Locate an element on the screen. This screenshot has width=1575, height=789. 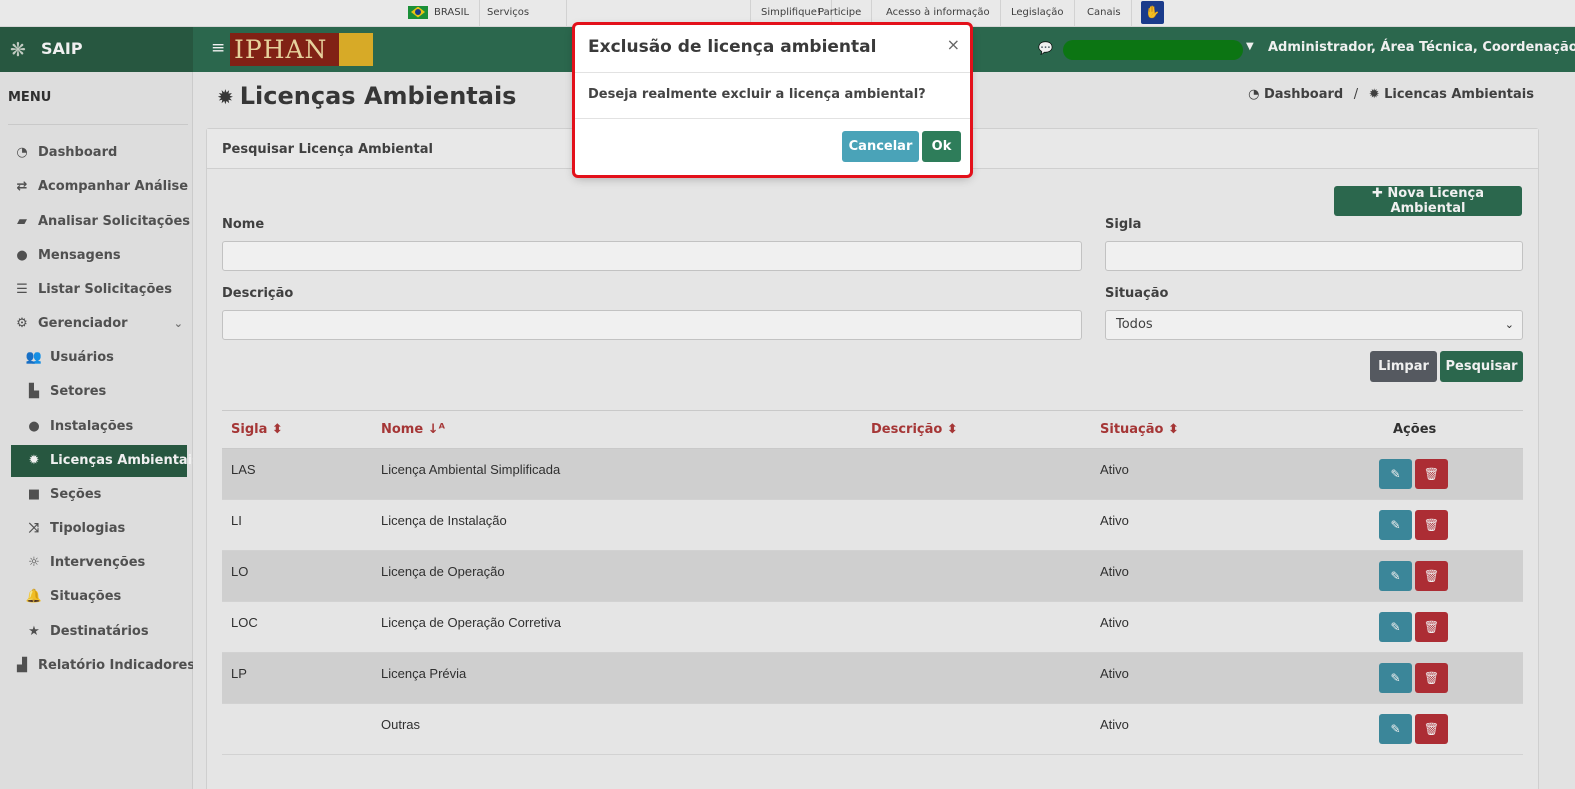
close-icon: × is located at coordinates (953, 44).